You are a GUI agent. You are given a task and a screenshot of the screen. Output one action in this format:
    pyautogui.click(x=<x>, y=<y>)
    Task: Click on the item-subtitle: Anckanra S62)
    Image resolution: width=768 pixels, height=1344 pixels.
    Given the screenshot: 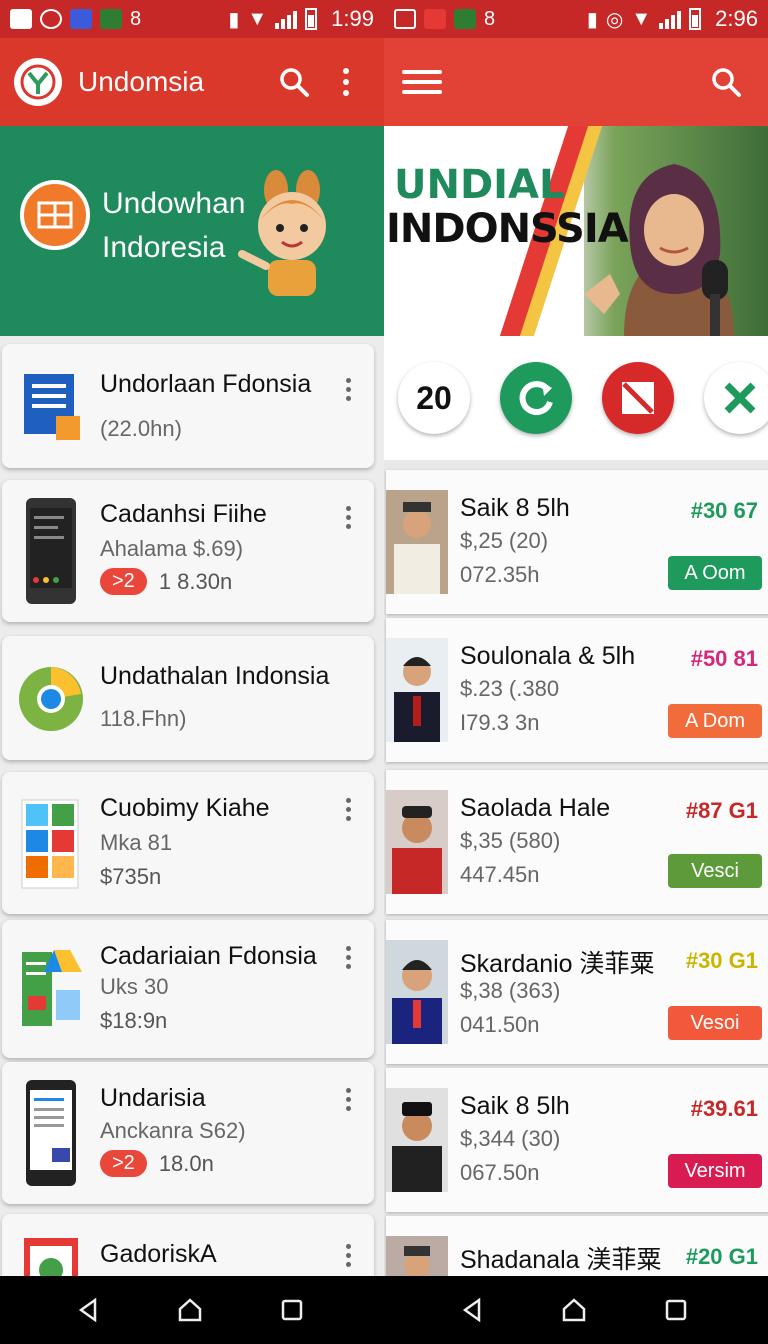 What is the action you would take?
    pyautogui.click(x=173, y=1130)
    